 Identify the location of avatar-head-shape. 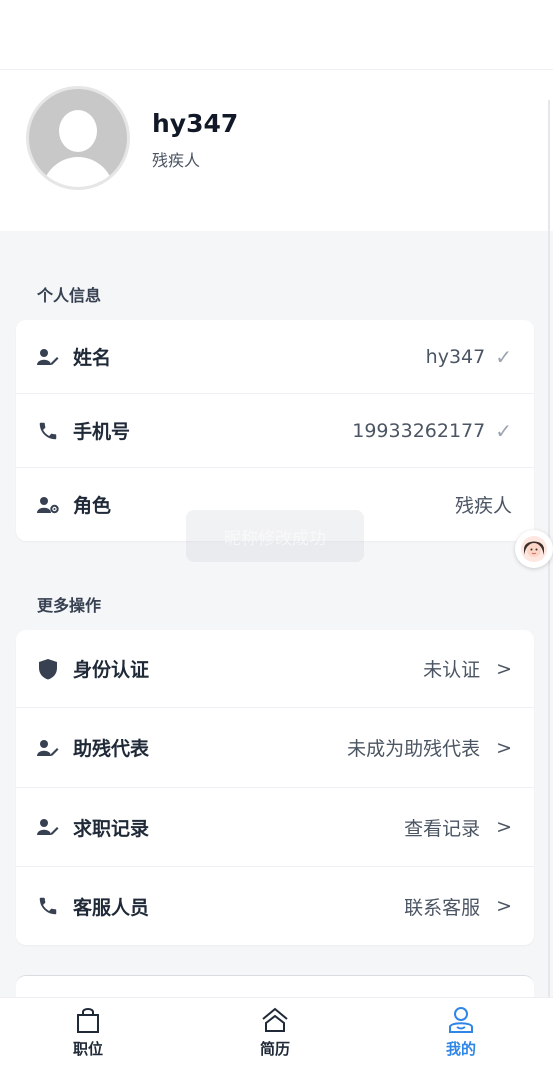
(78, 131).